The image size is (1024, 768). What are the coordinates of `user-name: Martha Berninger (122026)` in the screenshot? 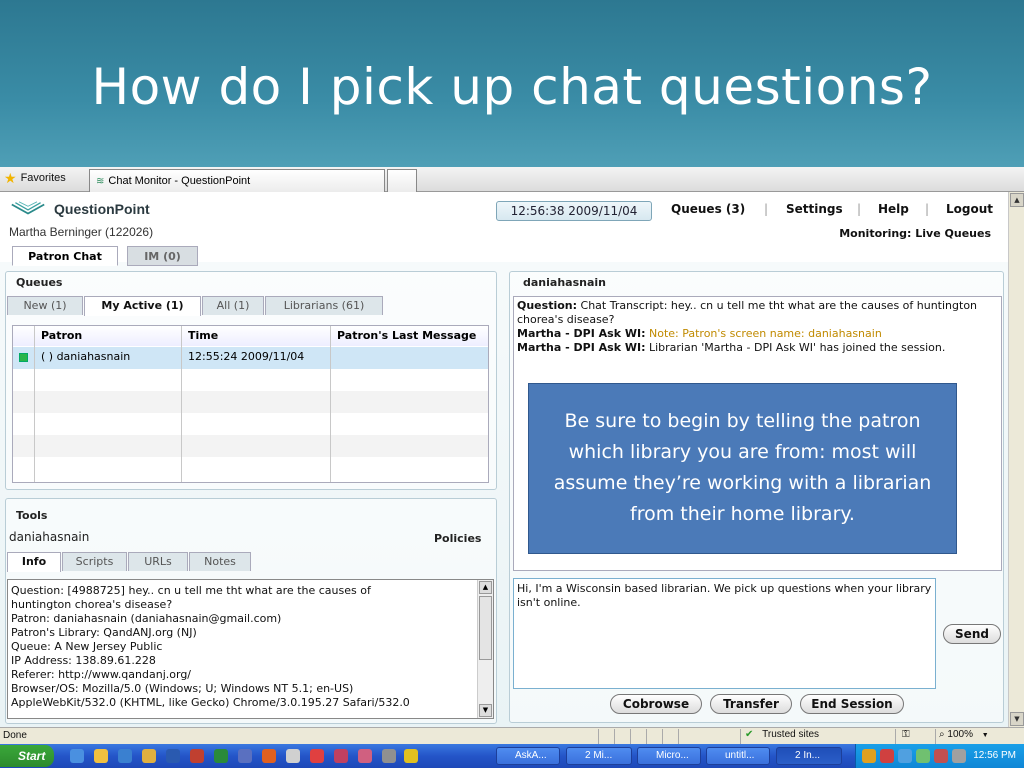 It's located at (81, 232).